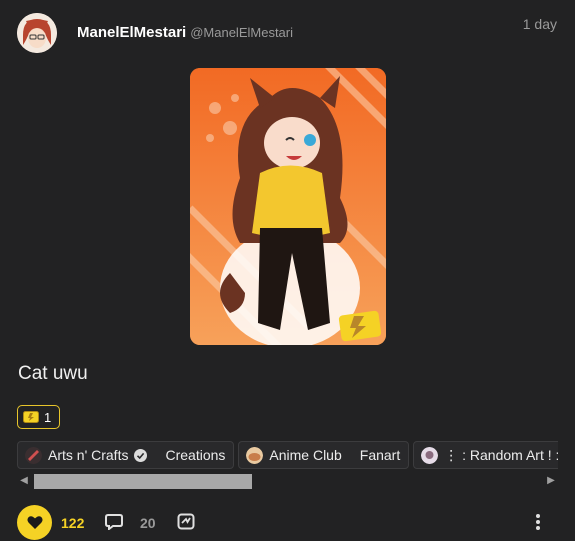  Describe the element at coordinates (24, 481) in the screenshot. I see `scroll-left-arrow-icon: ◀` at that location.